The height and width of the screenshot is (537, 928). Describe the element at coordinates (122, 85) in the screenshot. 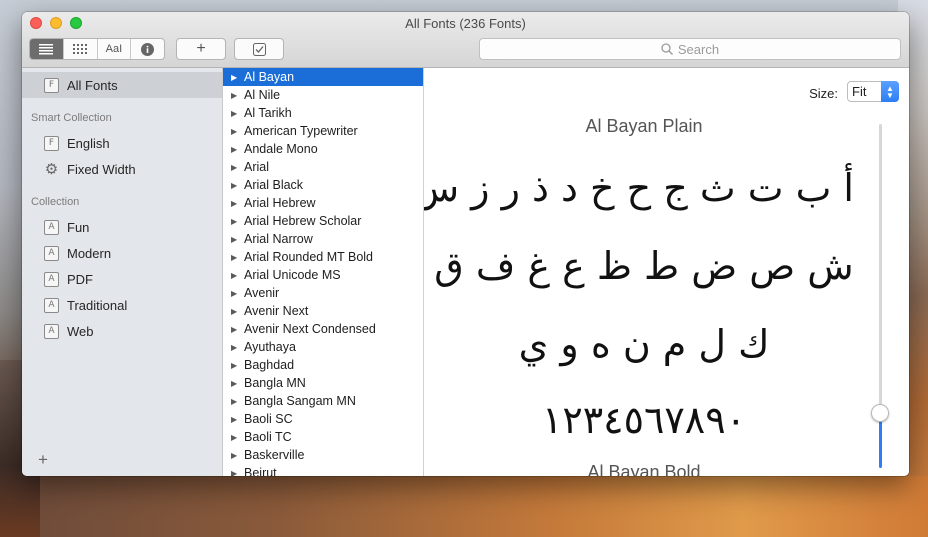

I see `sidebar-item-all-fonts: F All Fonts` at that location.